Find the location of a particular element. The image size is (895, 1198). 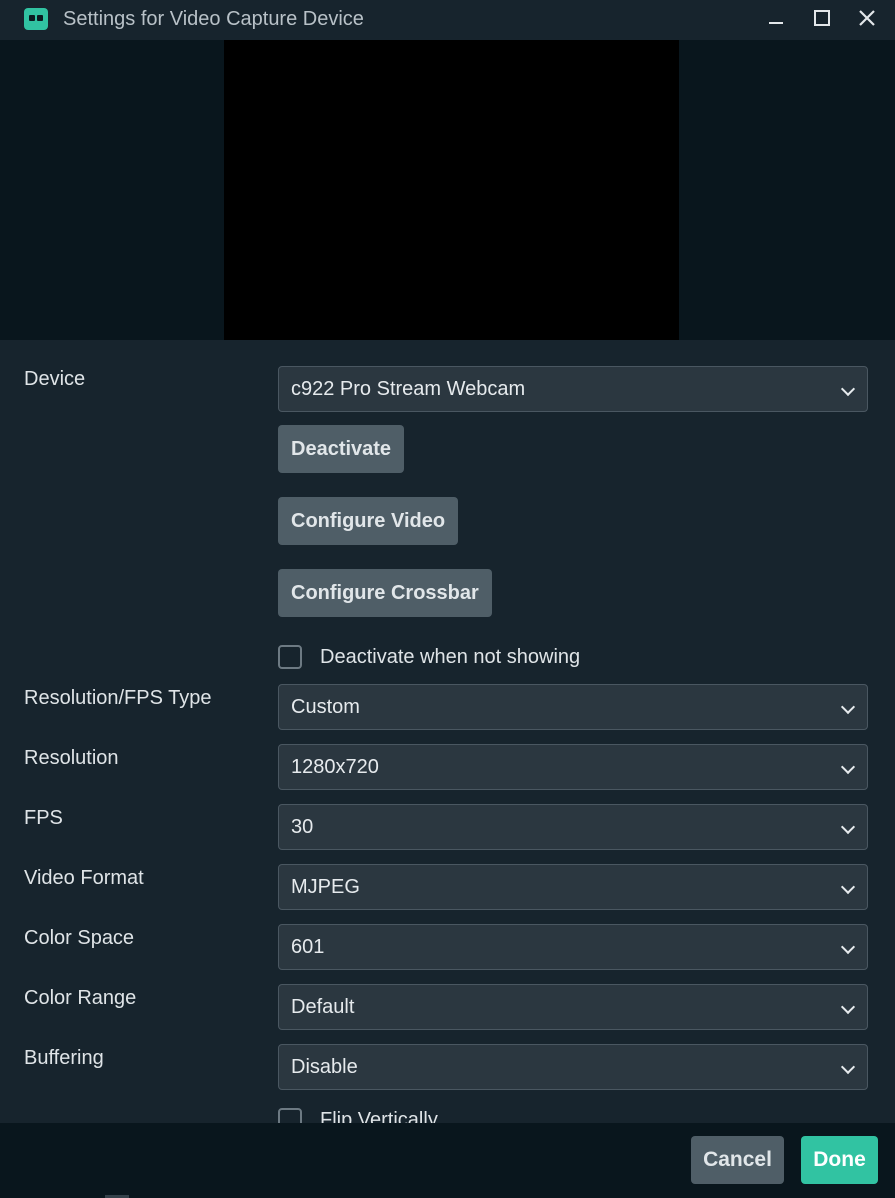

title-bar: Settings for Video Capture Device is located at coordinates (447, 20).